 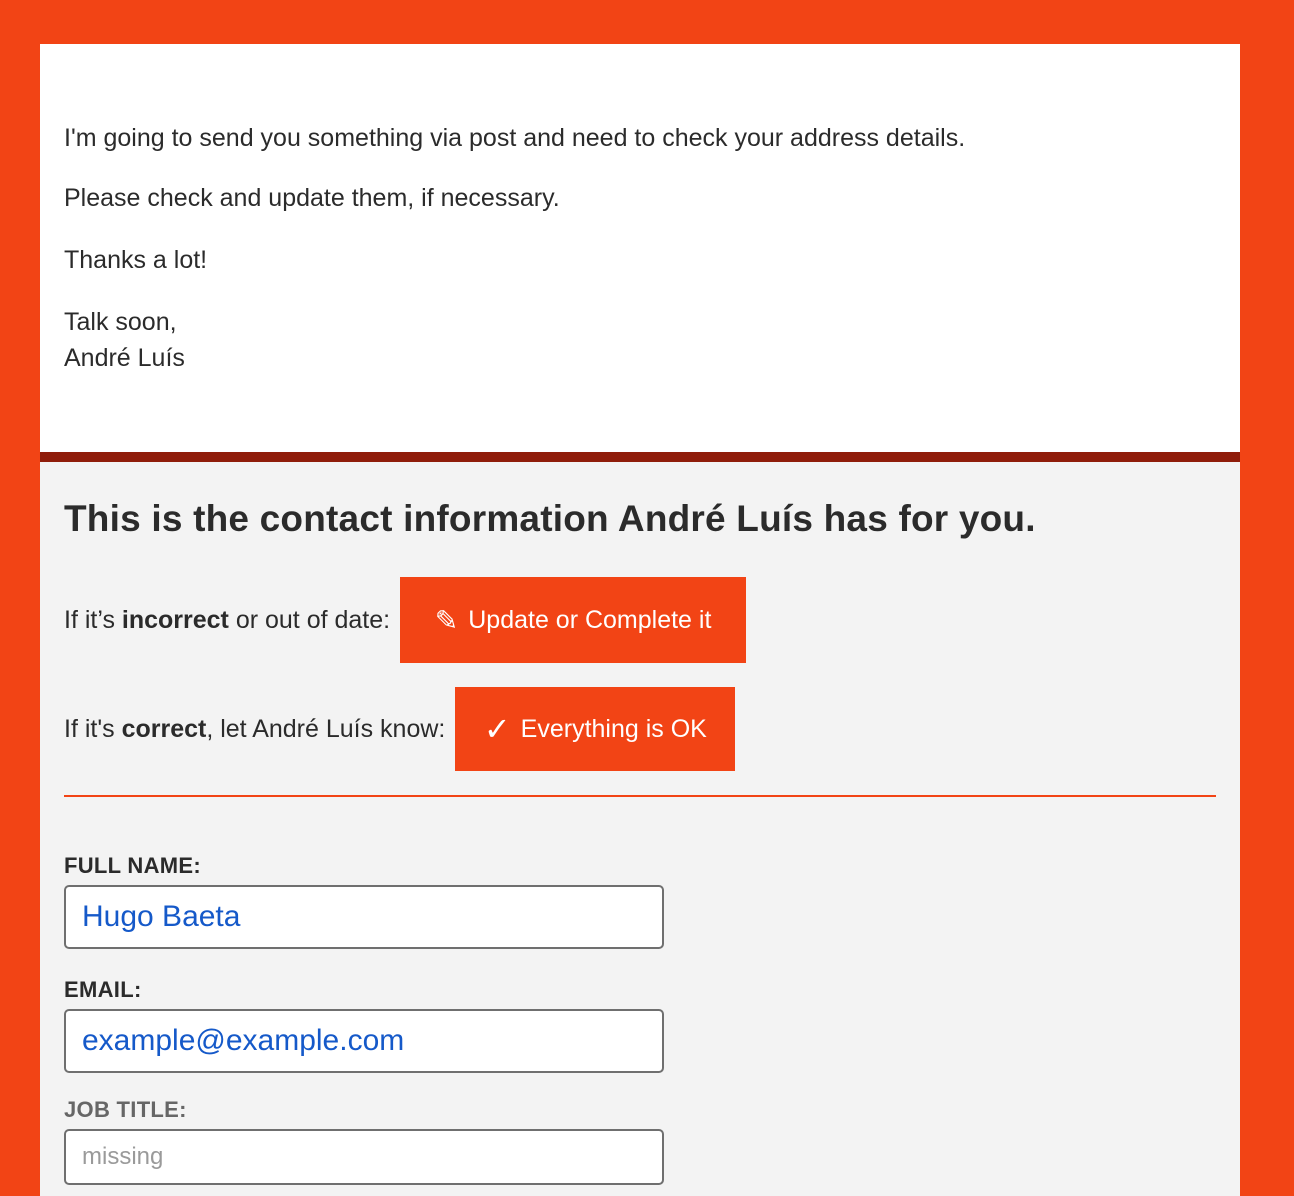 What do you see at coordinates (497, 729) in the screenshot?
I see `checkmark-icon: ✓` at bounding box center [497, 729].